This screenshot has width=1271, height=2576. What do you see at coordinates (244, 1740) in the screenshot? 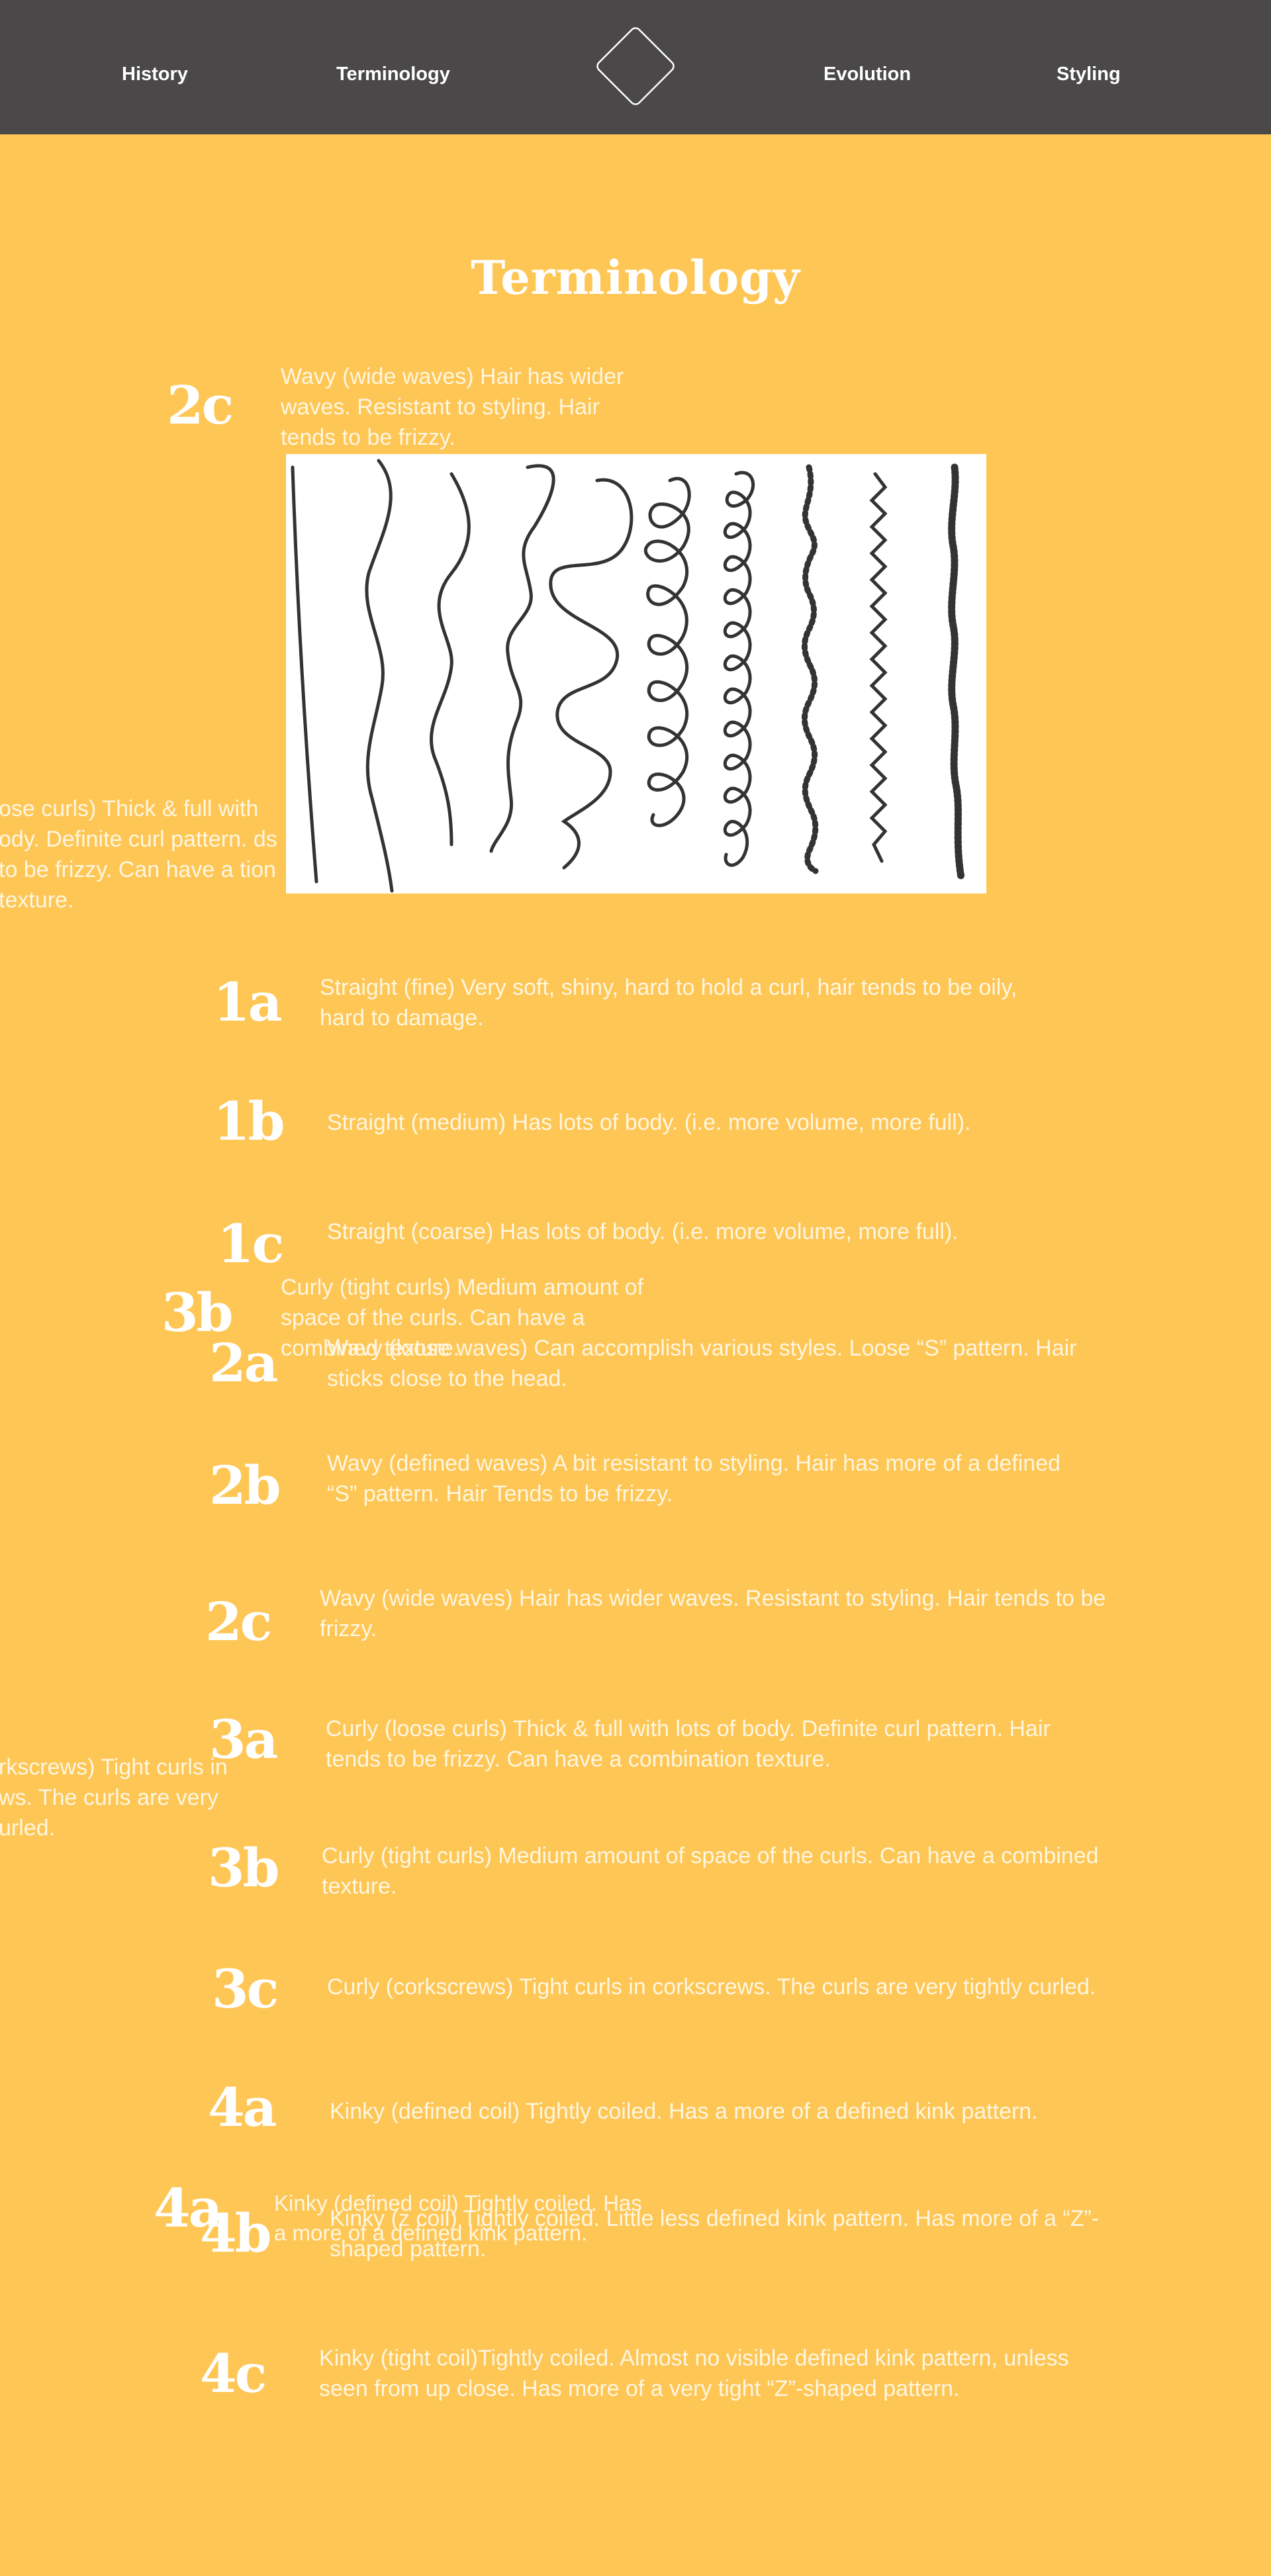
I see `type-code-3a: 3a` at bounding box center [244, 1740].